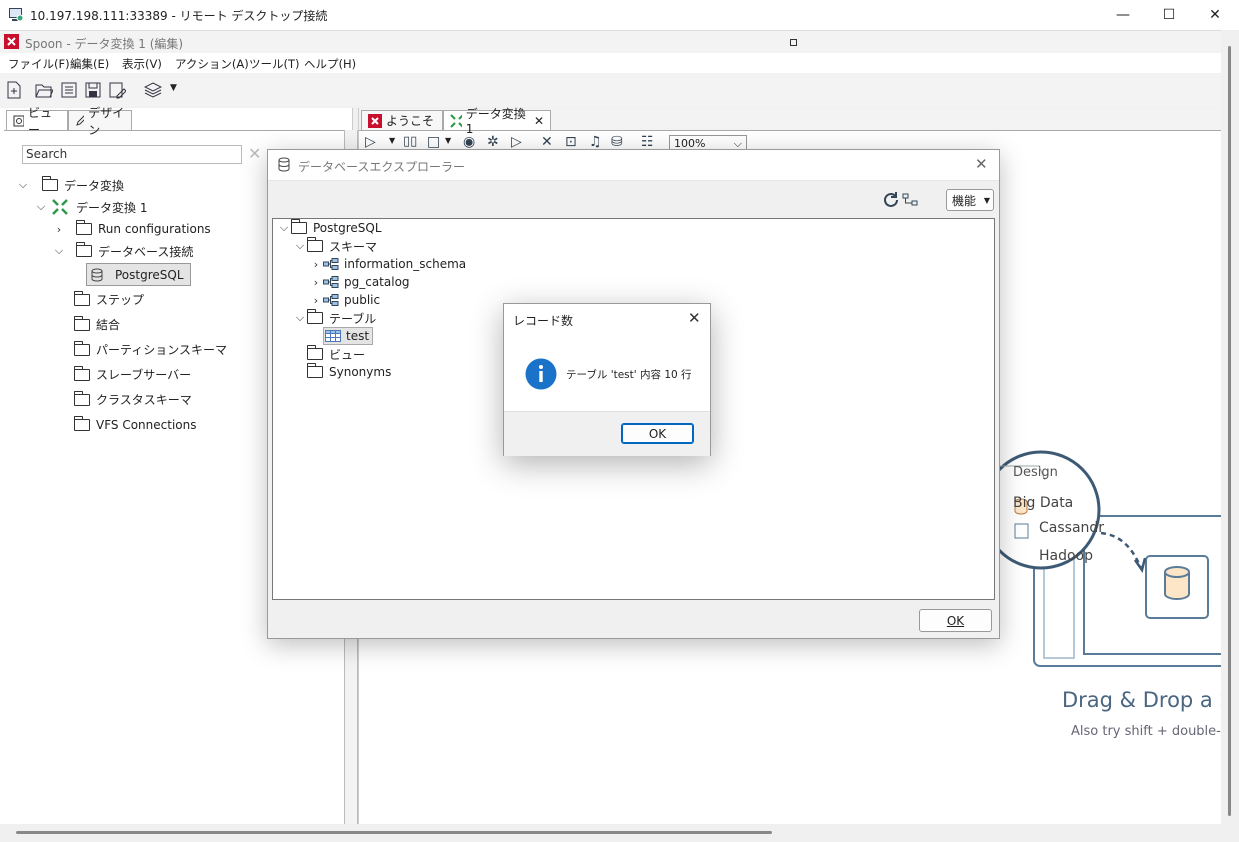 Image resolution: width=1239 pixels, height=842 pixels. What do you see at coordinates (347, 354) in the screenshot?
I see `tree-label: ビュー` at bounding box center [347, 354].